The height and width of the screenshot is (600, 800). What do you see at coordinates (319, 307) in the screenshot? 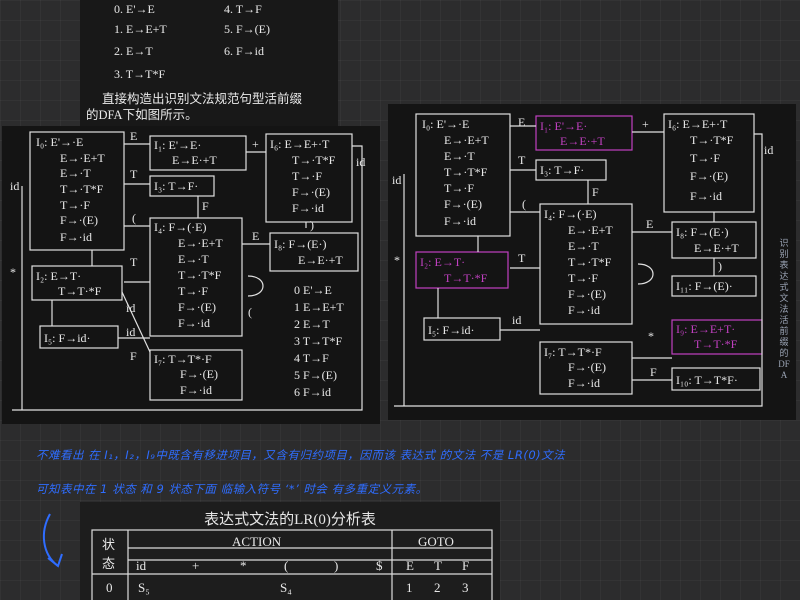
I see `left-list-1: 1 E→E+T` at bounding box center [319, 307].